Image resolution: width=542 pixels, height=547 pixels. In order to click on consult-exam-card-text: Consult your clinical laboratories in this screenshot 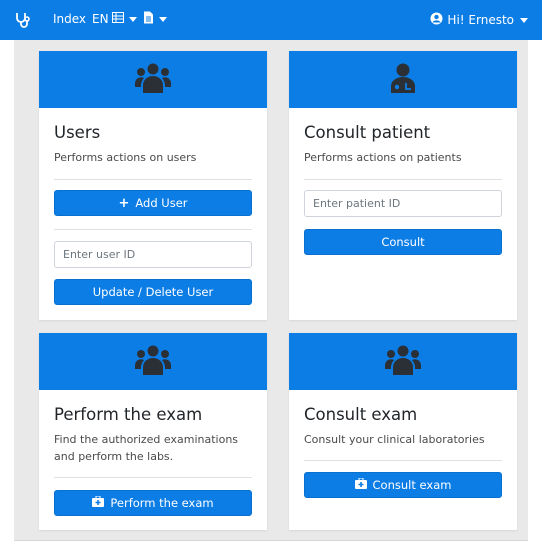, I will do `click(394, 439)`.